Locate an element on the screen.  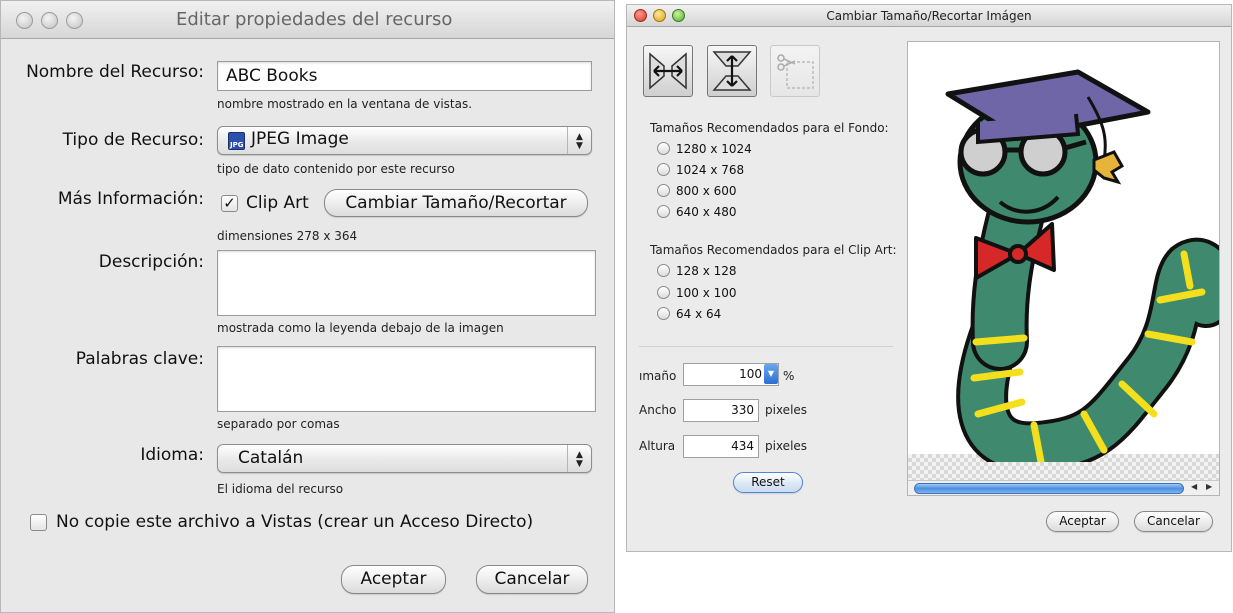
separator is located at coordinates (766, 346).